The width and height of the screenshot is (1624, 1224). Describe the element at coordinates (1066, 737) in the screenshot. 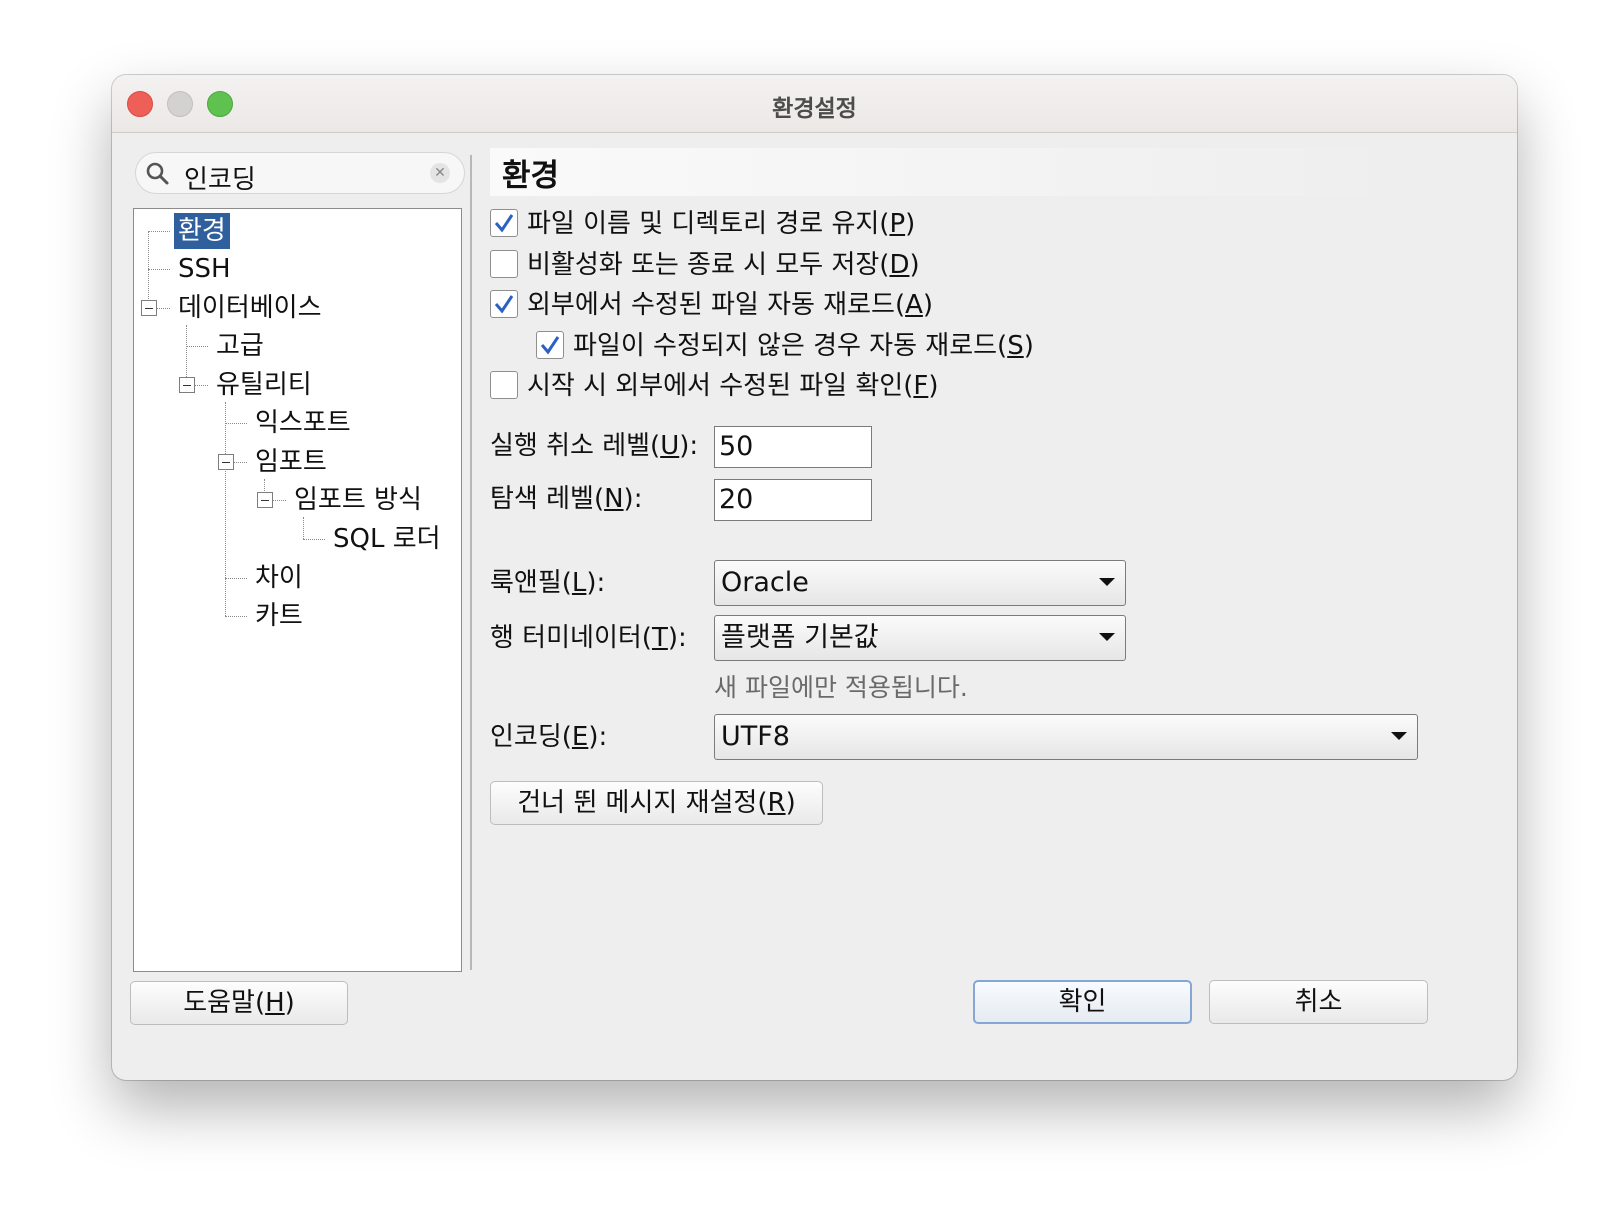

I see `encoding-select: UTF8` at that location.